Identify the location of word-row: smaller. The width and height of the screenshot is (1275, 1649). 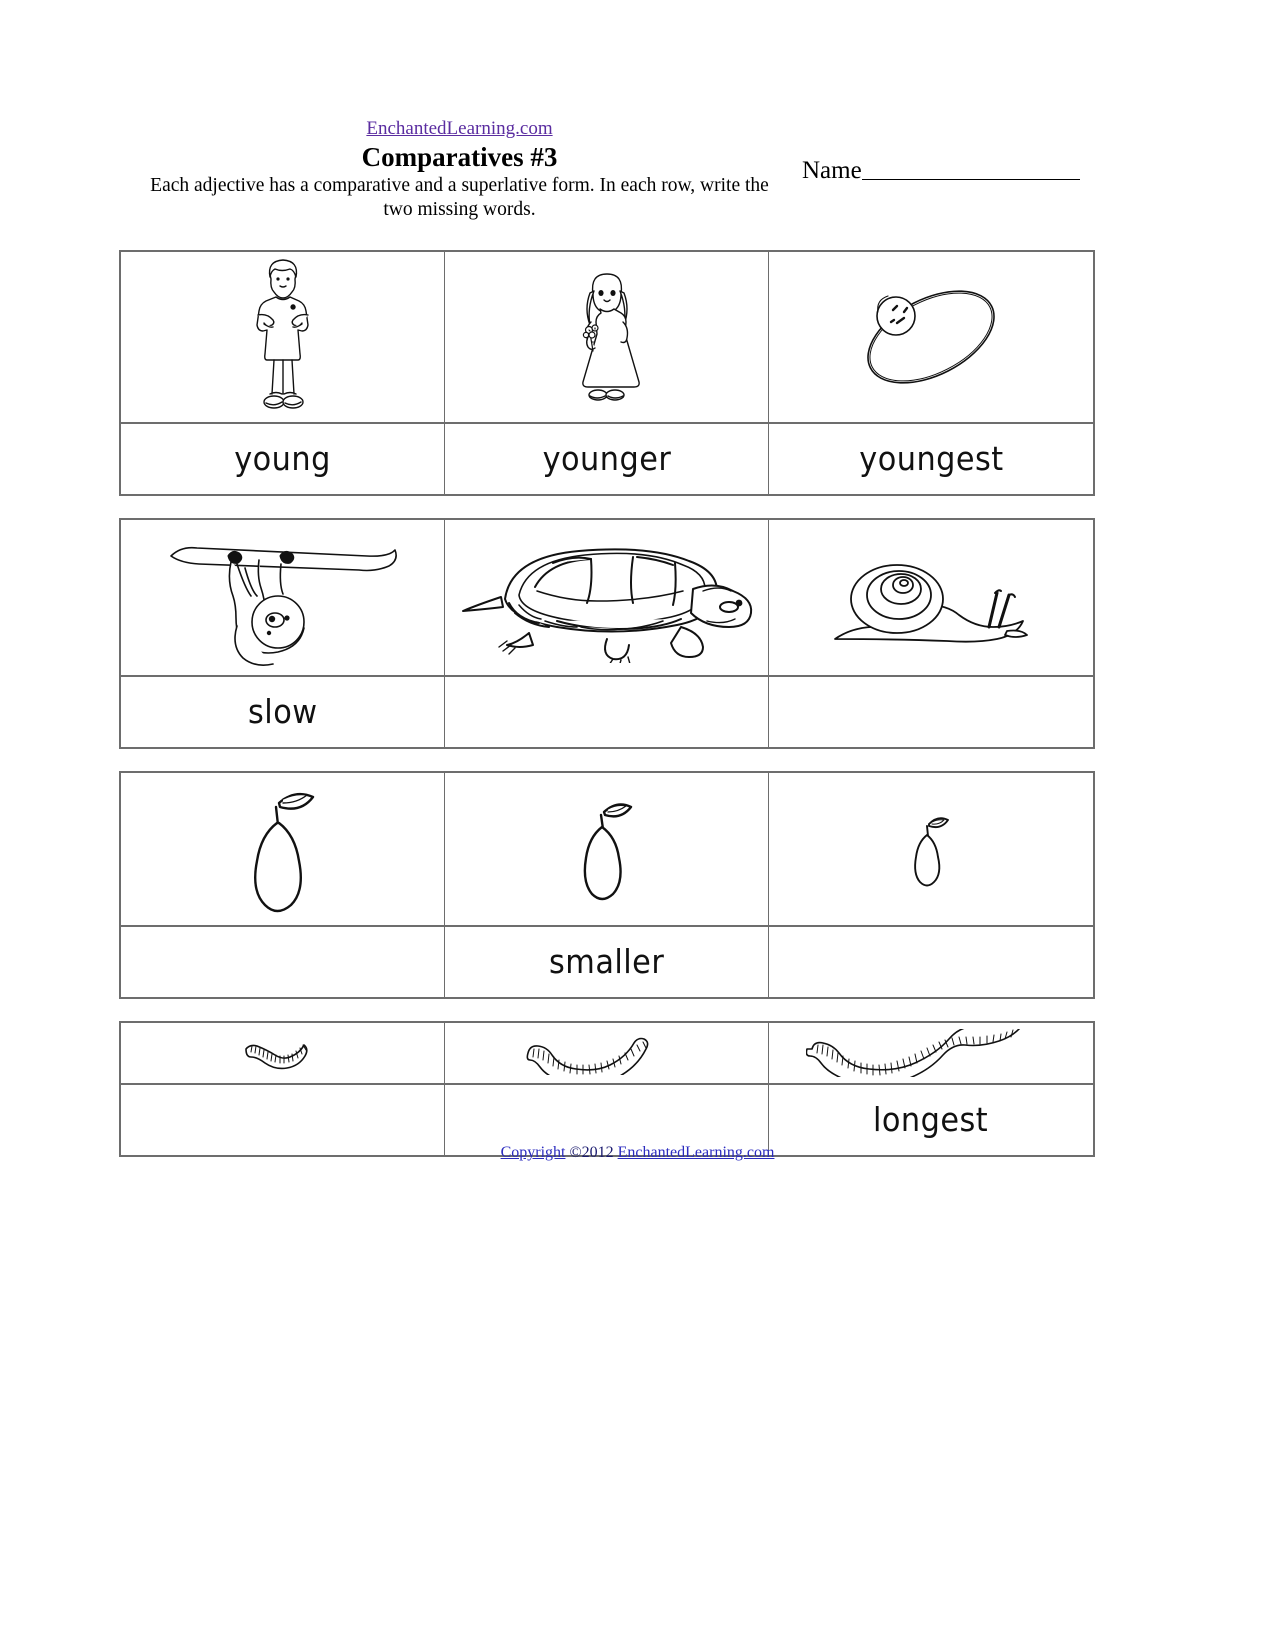
(607, 962).